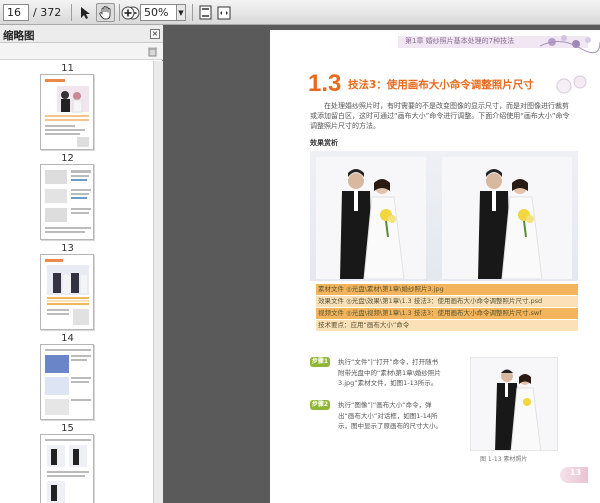  I want to click on zoom-level-input: 50%, so click(158, 12).